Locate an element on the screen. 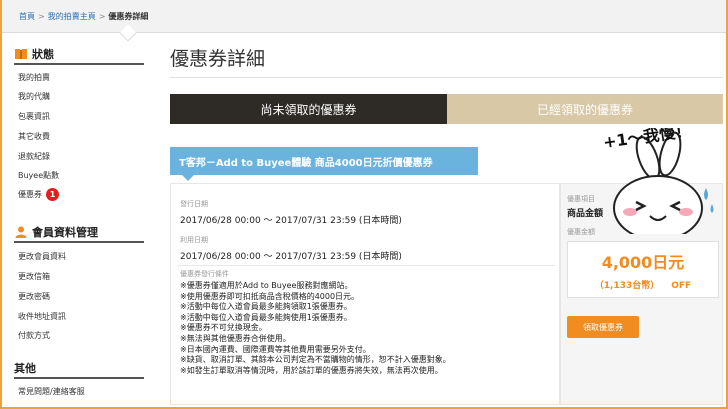 The width and height of the screenshot is (728, 409). condition-line: ※使用優惠券即可扣抵商品含稅價格的4000日元。 is located at coordinates (270, 296).